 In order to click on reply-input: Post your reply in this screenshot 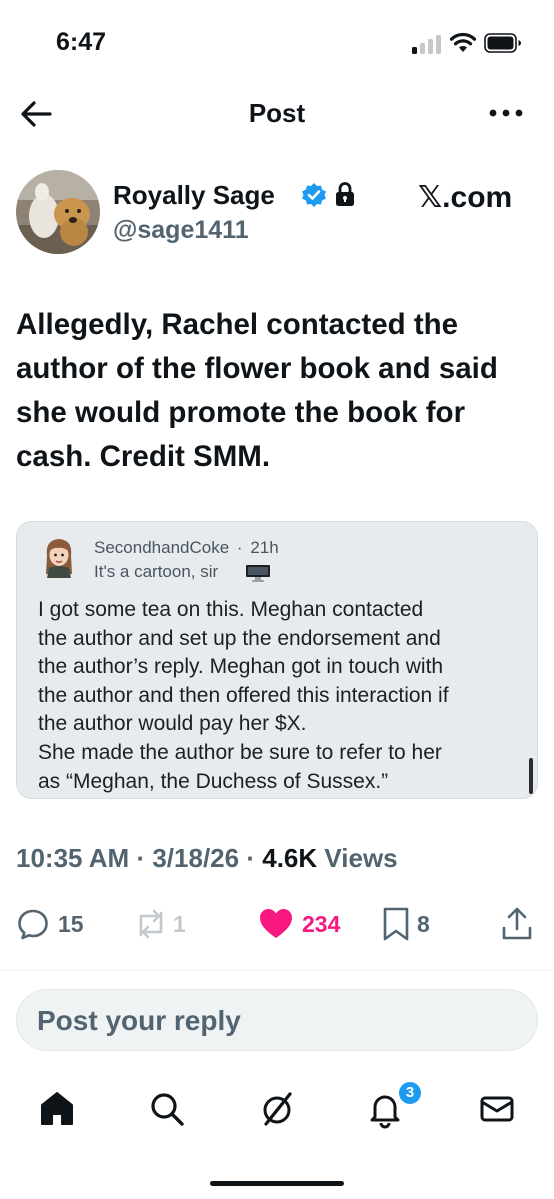, I will do `click(277, 1020)`.